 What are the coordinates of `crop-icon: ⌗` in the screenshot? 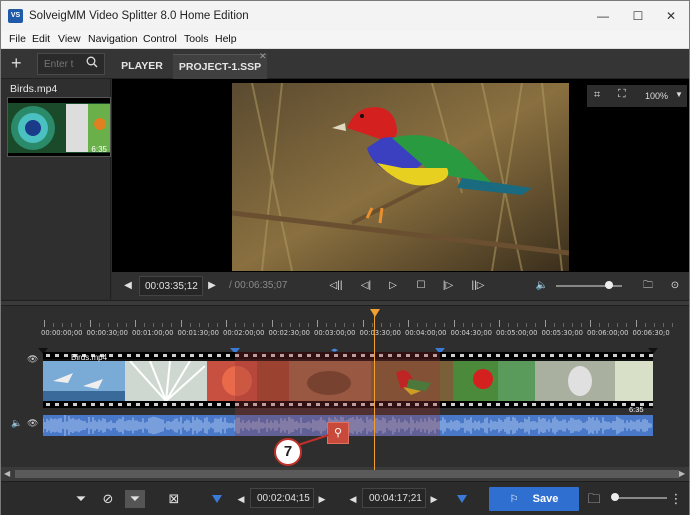 It's located at (597, 95).